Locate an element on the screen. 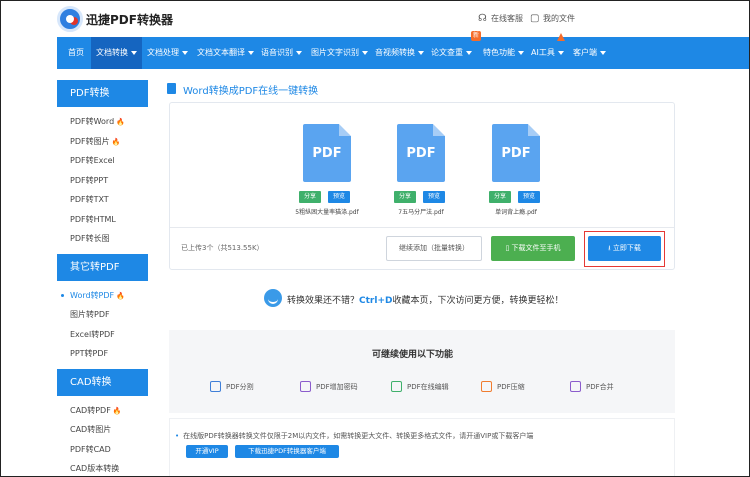  feature-pdf-encrypt: PDF增加密码 is located at coordinates (329, 386).